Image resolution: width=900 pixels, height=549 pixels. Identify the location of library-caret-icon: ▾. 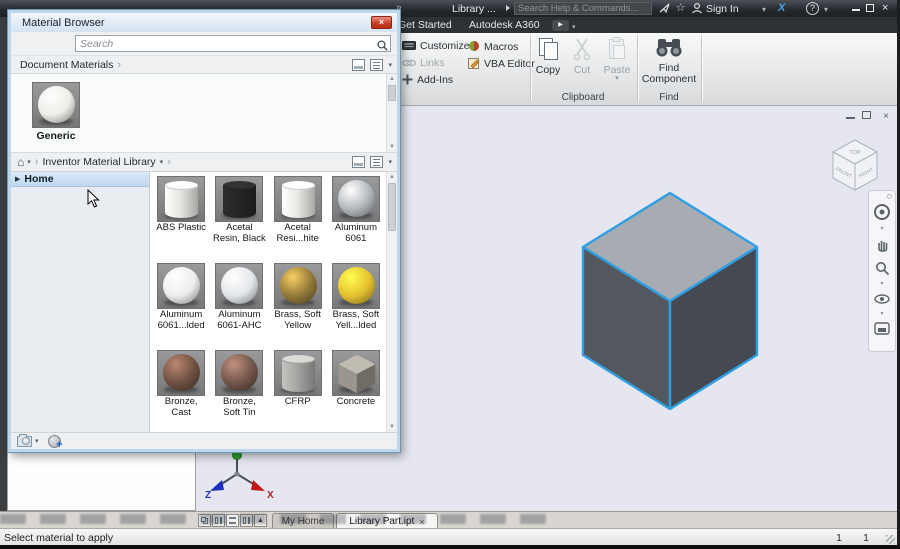
(162, 162).